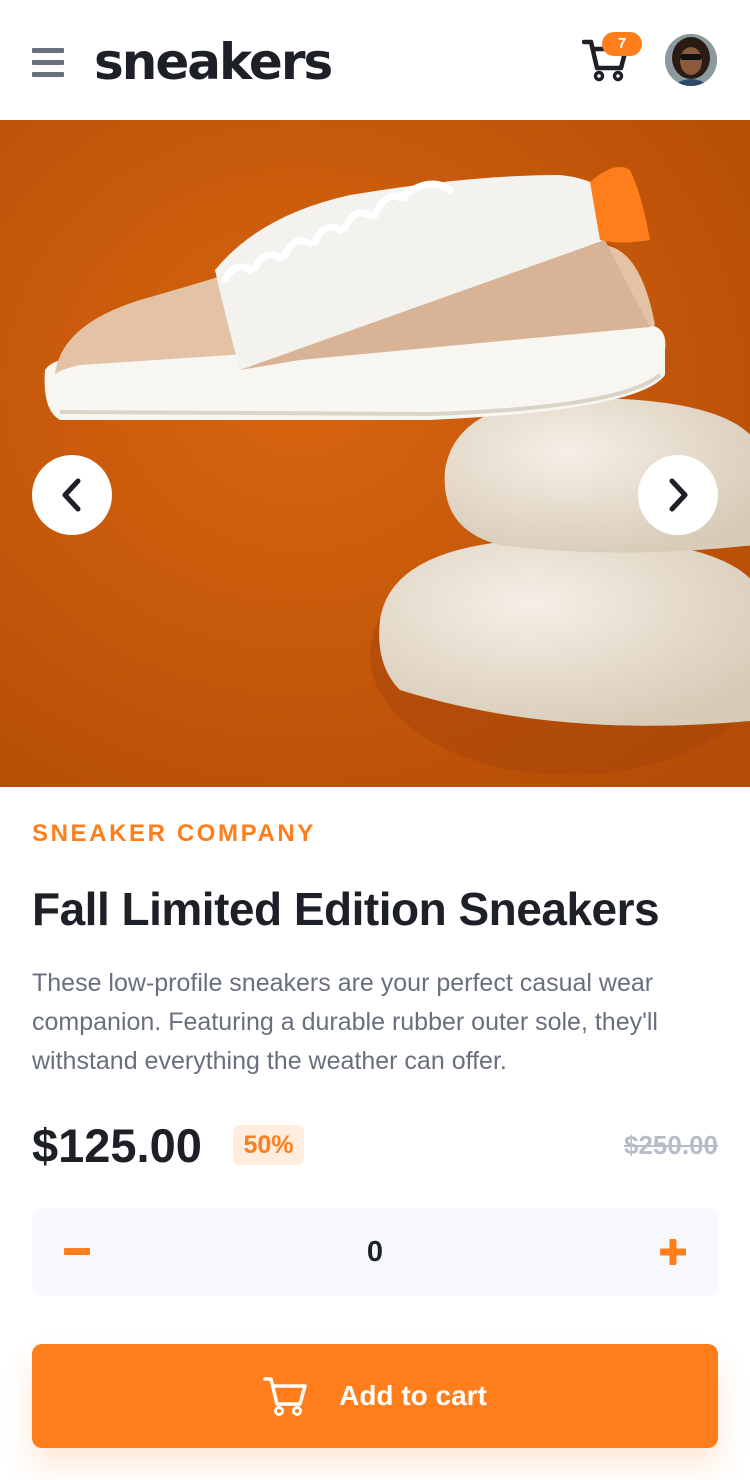 The width and height of the screenshot is (750, 1480). I want to click on next-image-button, so click(678, 495).